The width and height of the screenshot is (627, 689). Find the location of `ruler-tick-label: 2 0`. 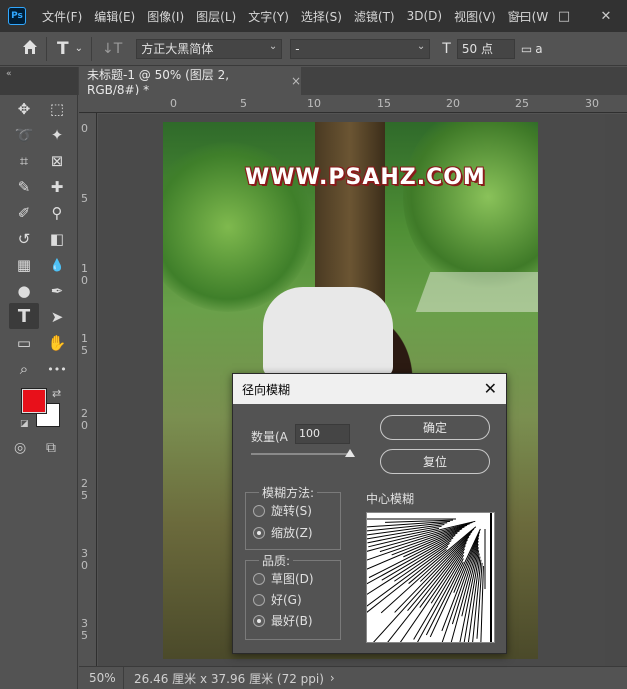

ruler-tick-label: 2 0 is located at coordinates (84, 419).